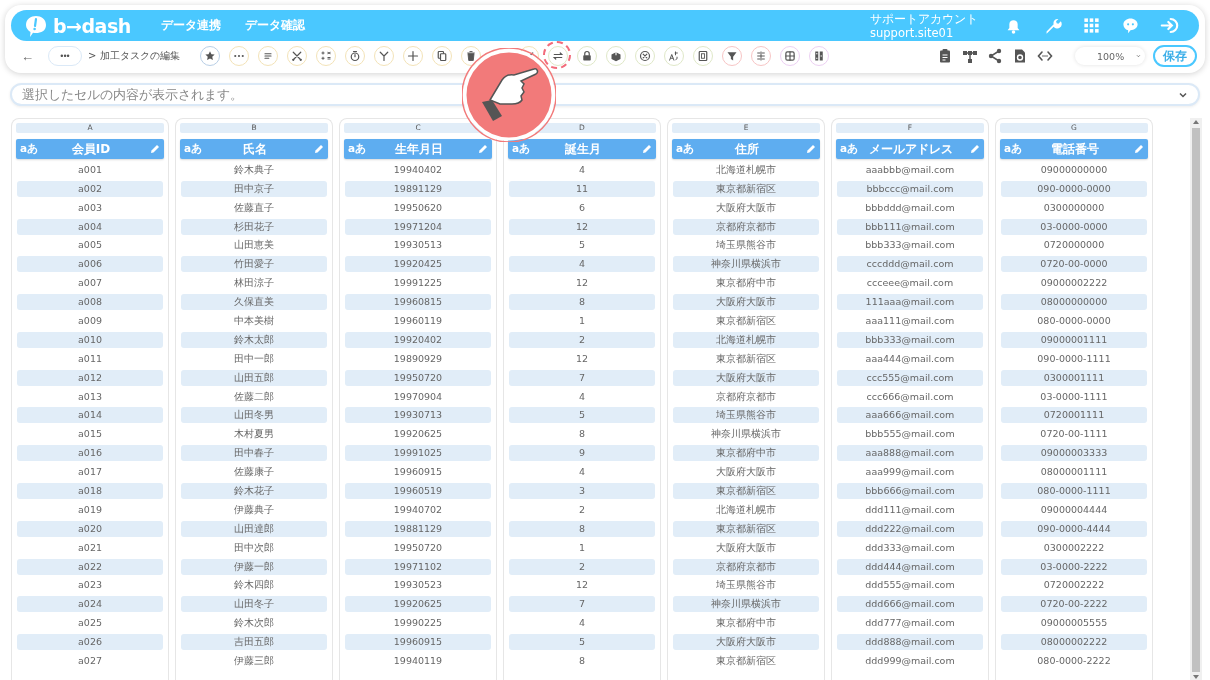 The width and height of the screenshot is (1210, 680). Describe the element at coordinates (90, 472) in the screenshot. I see `table-cell: a017` at that location.